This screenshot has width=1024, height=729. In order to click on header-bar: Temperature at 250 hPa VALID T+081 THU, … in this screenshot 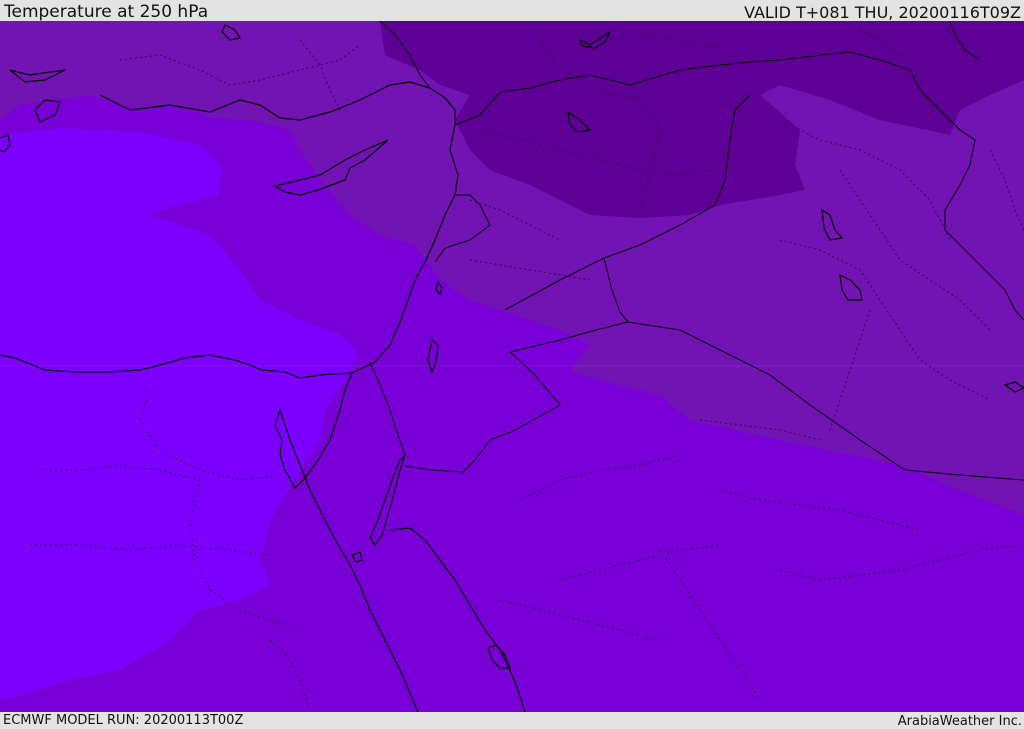, I will do `click(512, 11)`.